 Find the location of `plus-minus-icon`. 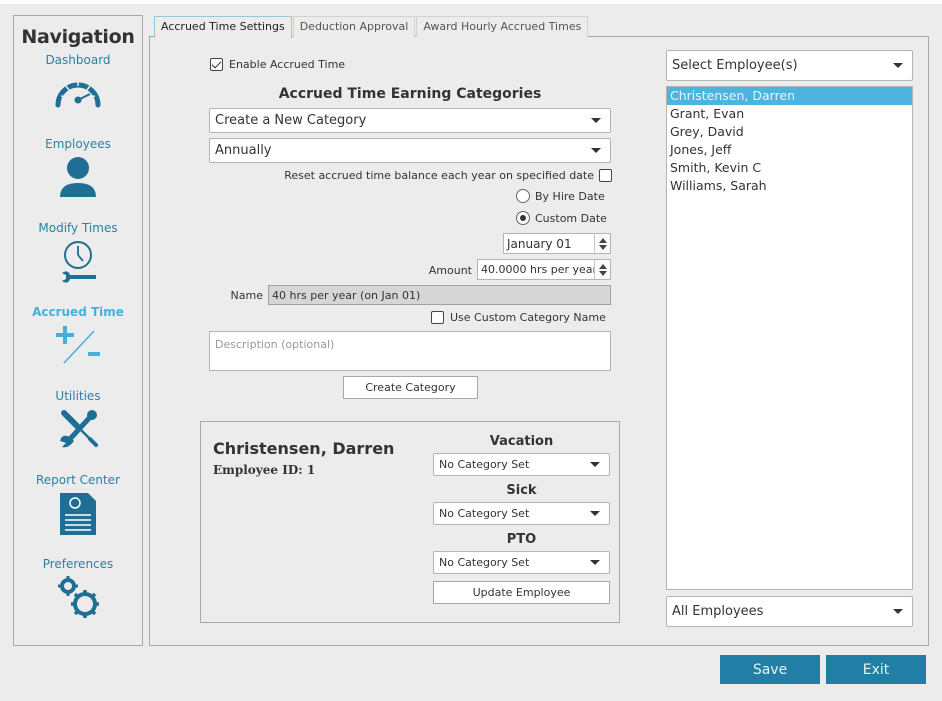

plus-minus-icon is located at coordinates (78, 345).